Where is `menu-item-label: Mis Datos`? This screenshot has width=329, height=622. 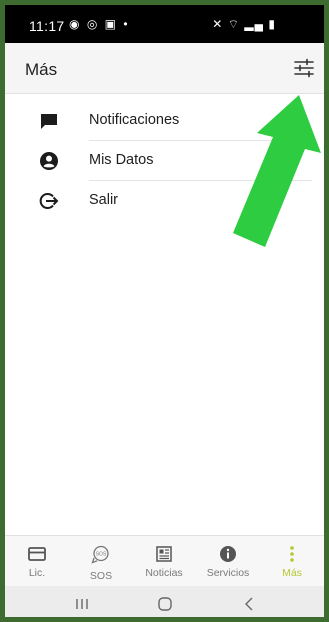 menu-item-label: Mis Datos is located at coordinates (121, 160).